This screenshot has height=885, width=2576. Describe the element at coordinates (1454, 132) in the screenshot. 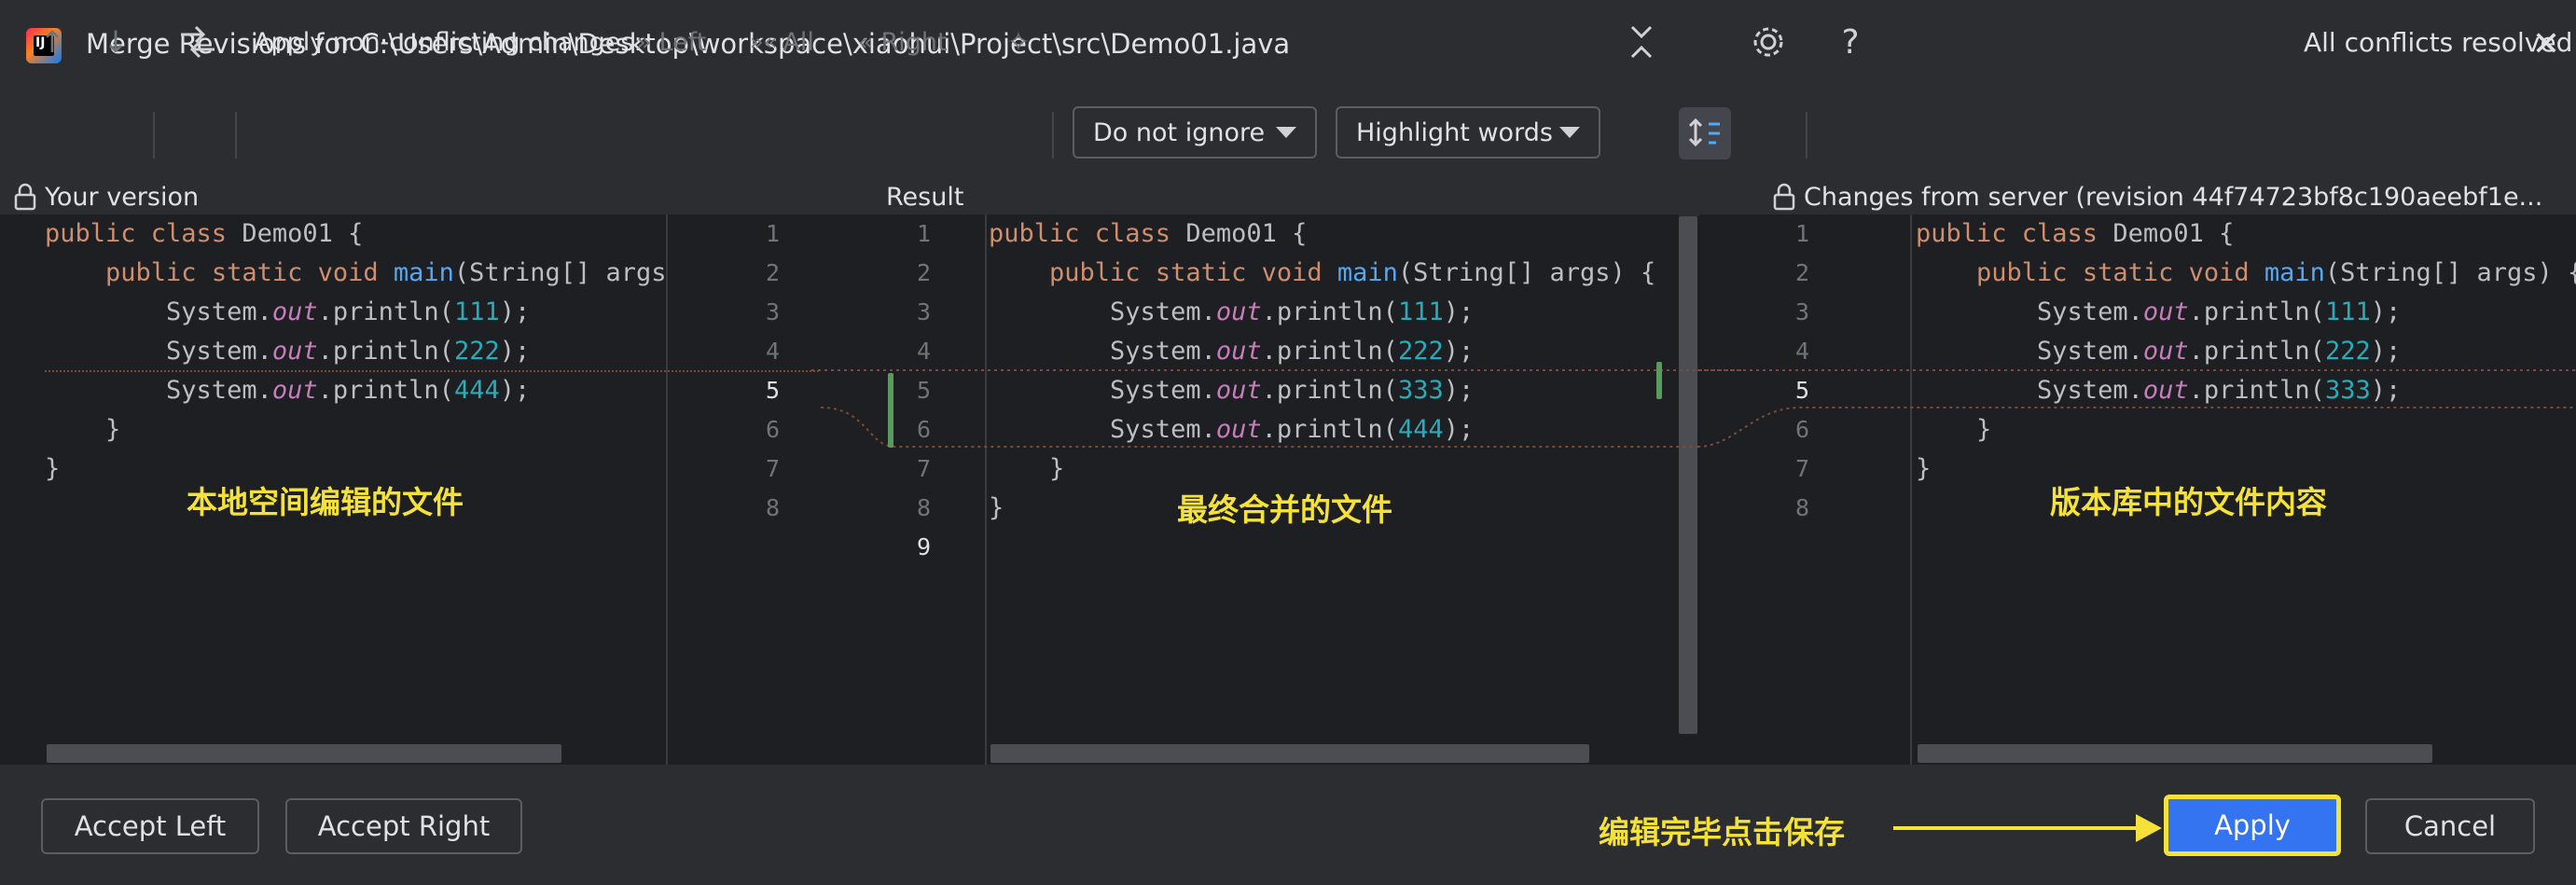

I see `highlight-mode-value: Highlight words` at that location.